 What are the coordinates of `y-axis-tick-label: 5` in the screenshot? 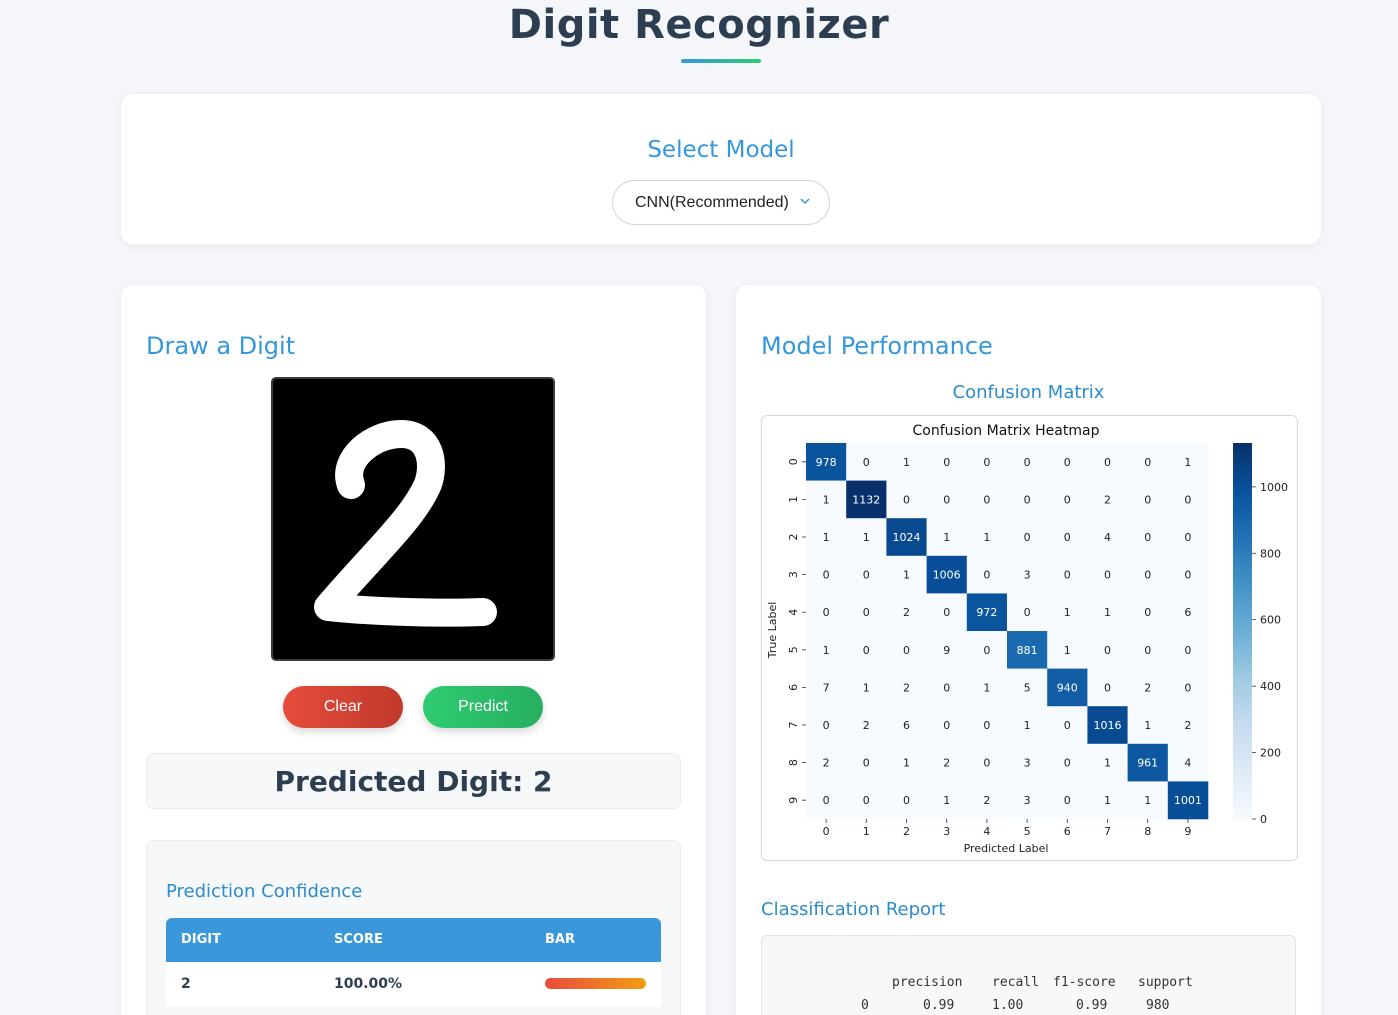 It's located at (793, 649).